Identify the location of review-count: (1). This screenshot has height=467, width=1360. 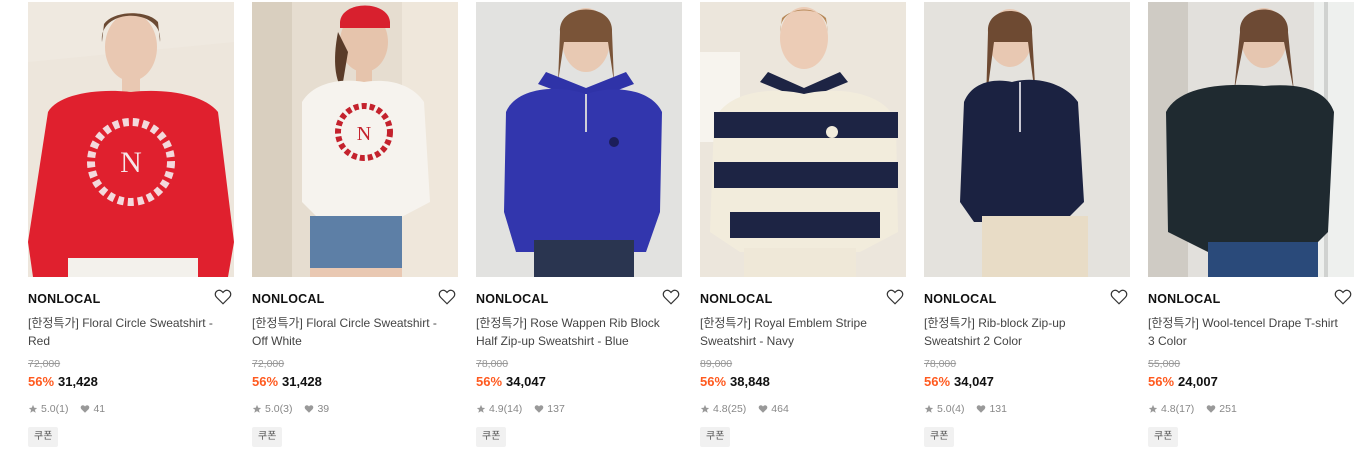
(62, 409).